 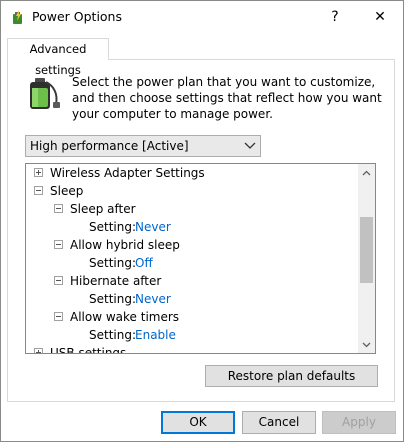 What do you see at coordinates (58, 57) in the screenshot?
I see `tab-advanced-settings: Advanced settings` at bounding box center [58, 57].